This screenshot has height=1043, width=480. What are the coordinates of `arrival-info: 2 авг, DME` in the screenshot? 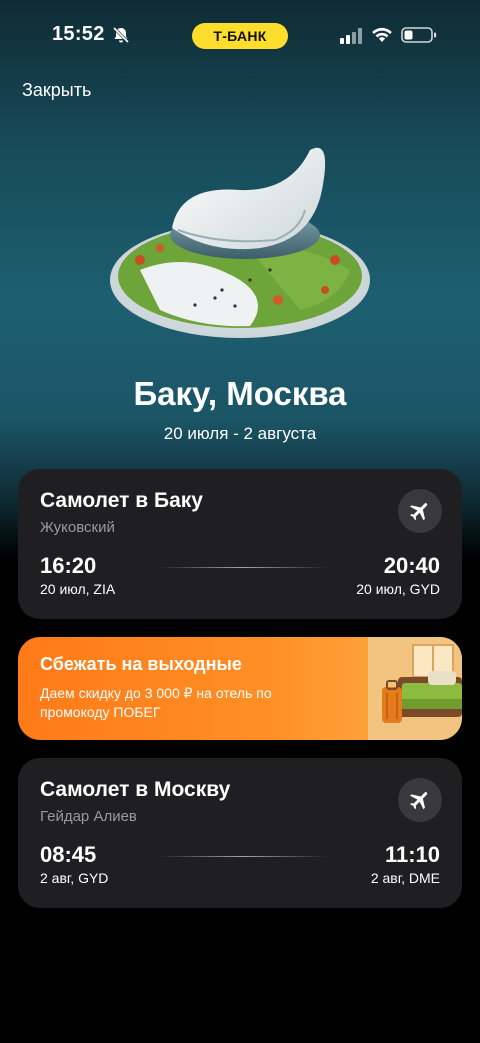 It's located at (405, 878).